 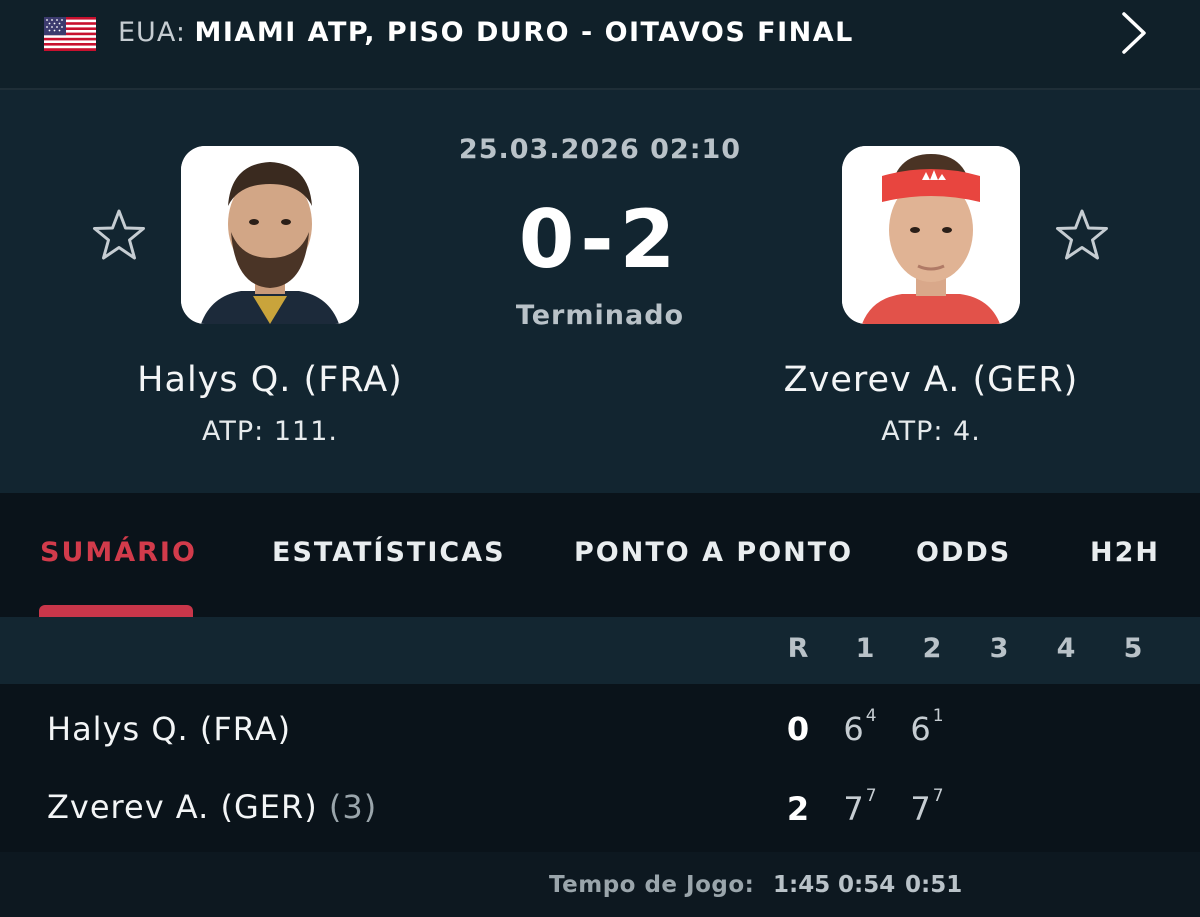 What do you see at coordinates (116, 611) in the screenshot?
I see `active-tab-indicator` at bounding box center [116, 611].